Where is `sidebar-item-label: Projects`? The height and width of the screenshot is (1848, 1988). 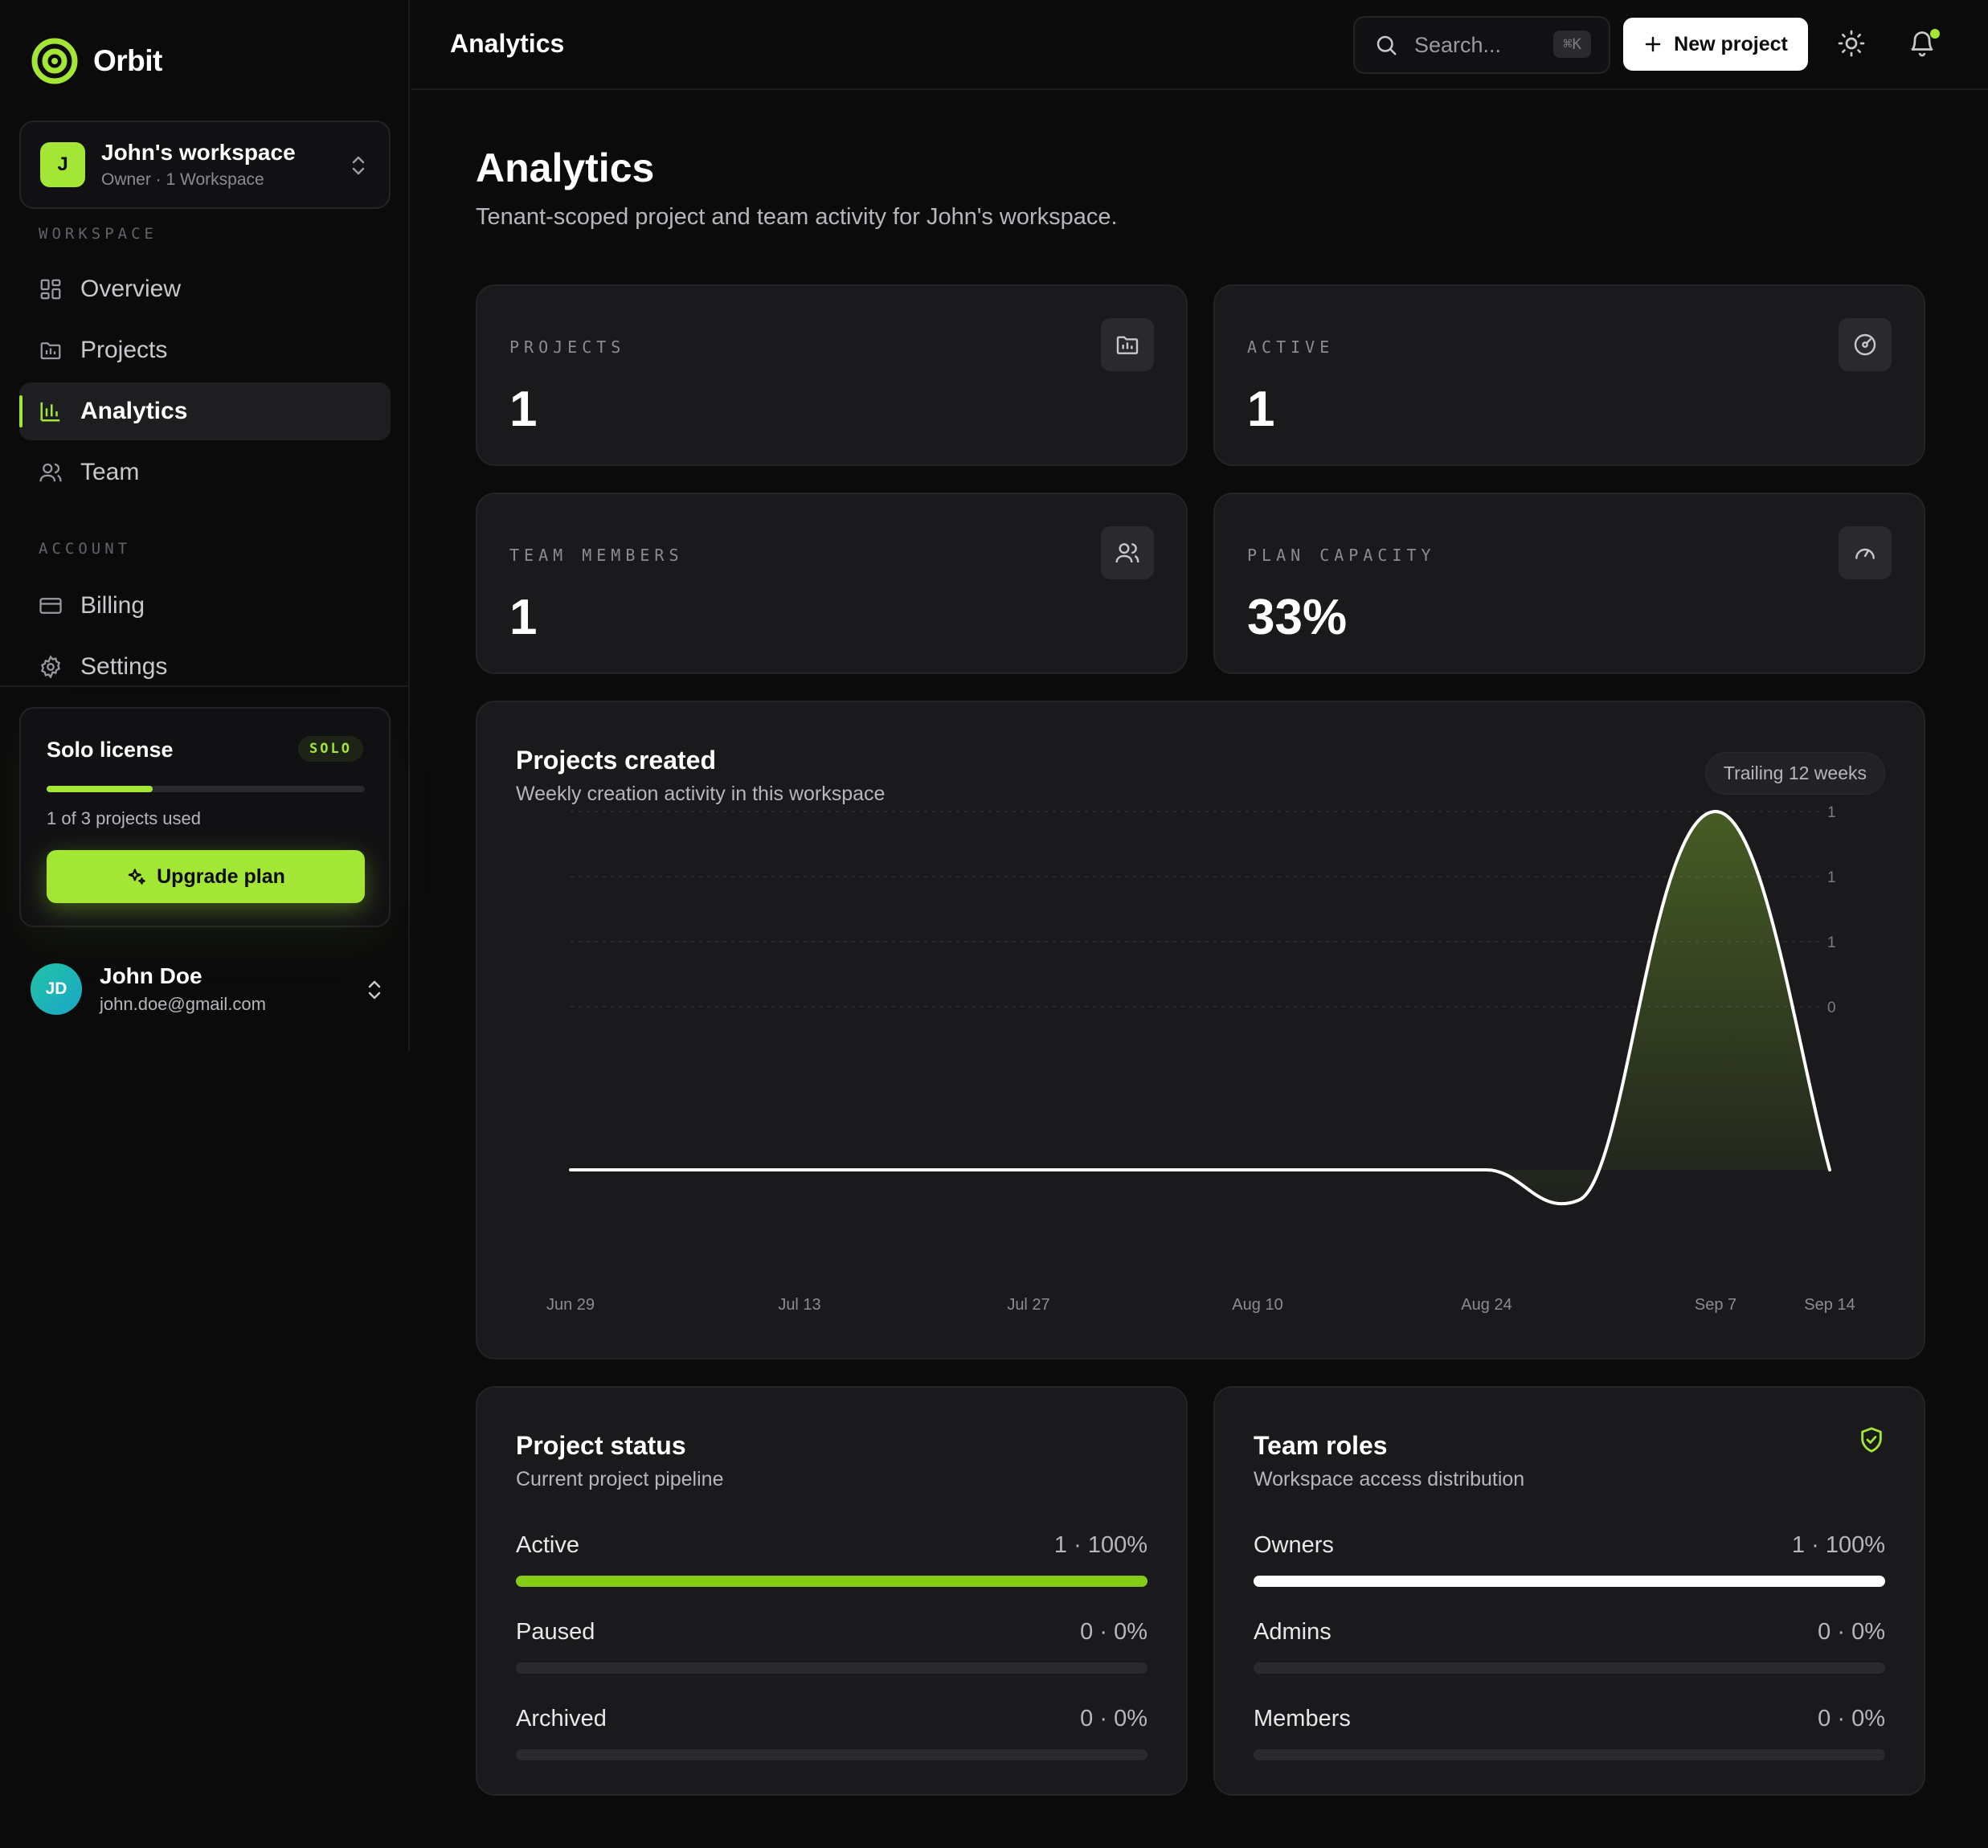
sidebar-item-label: Projects is located at coordinates (124, 350).